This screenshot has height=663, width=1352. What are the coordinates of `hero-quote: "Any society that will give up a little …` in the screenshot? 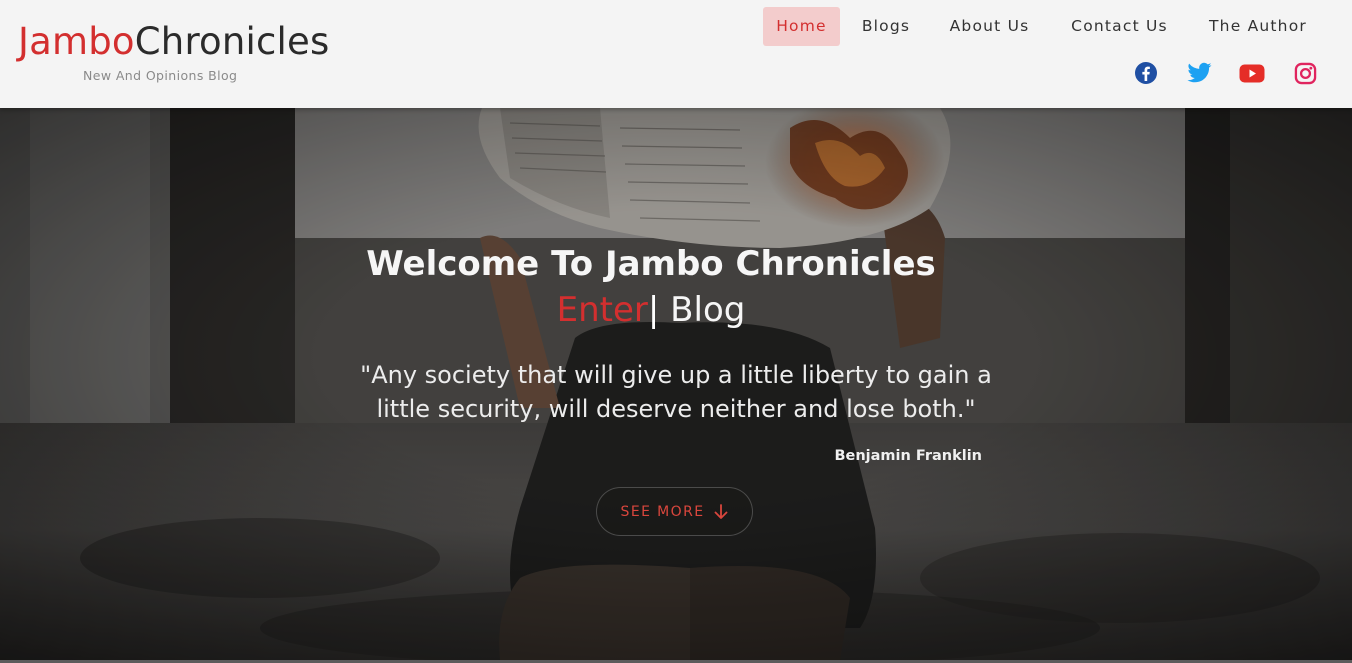 It's located at (676, 392).